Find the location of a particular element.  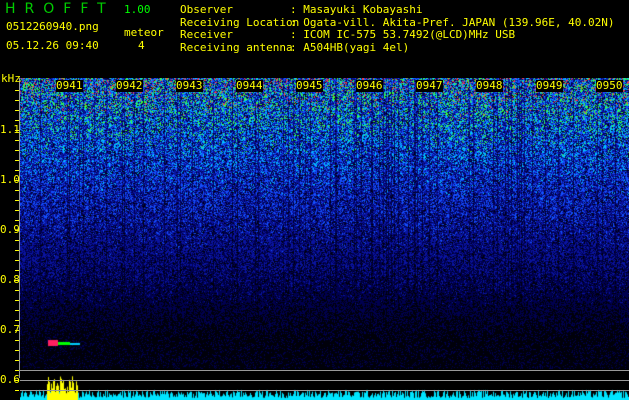

info-label: Receiving Location is located at coordinates (240, 22).